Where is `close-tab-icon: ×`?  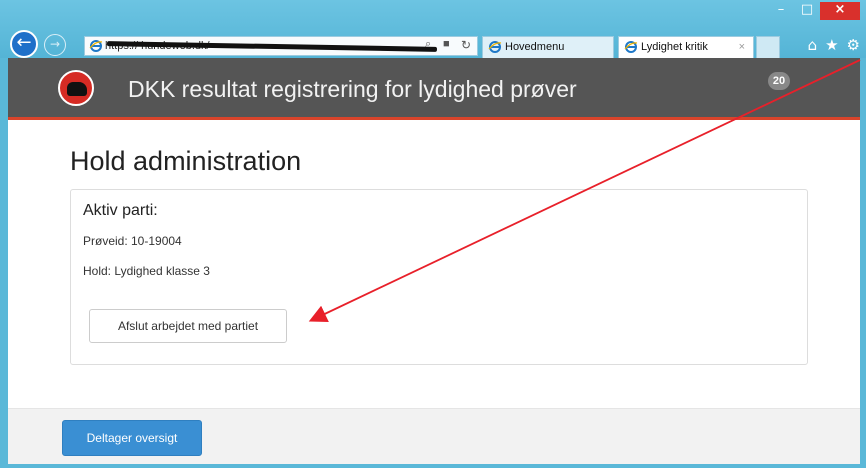
close-tab-icon: × is located at coordinates (742, 47).